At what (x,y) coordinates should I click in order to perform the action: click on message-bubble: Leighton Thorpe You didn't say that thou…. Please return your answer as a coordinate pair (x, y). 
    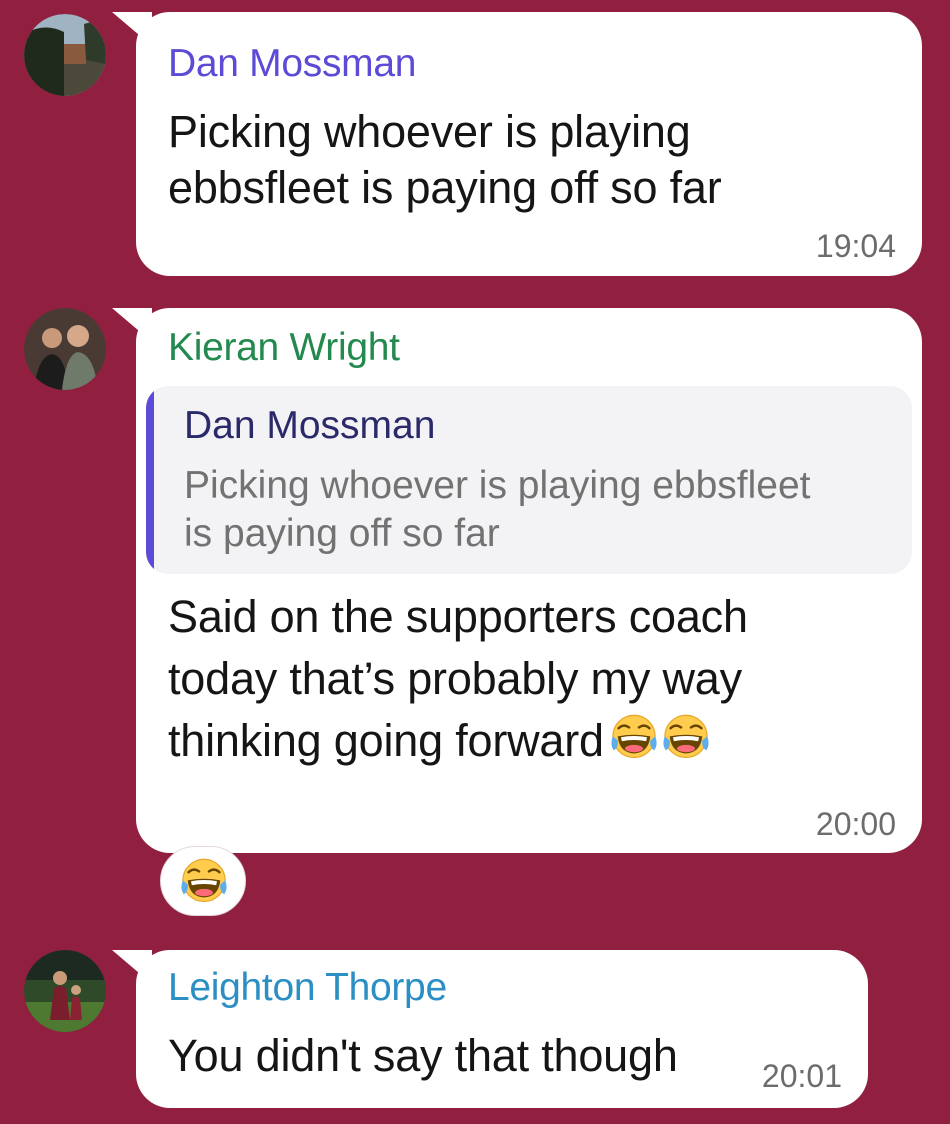
    Looking at the image, I should click on (490, 1029).